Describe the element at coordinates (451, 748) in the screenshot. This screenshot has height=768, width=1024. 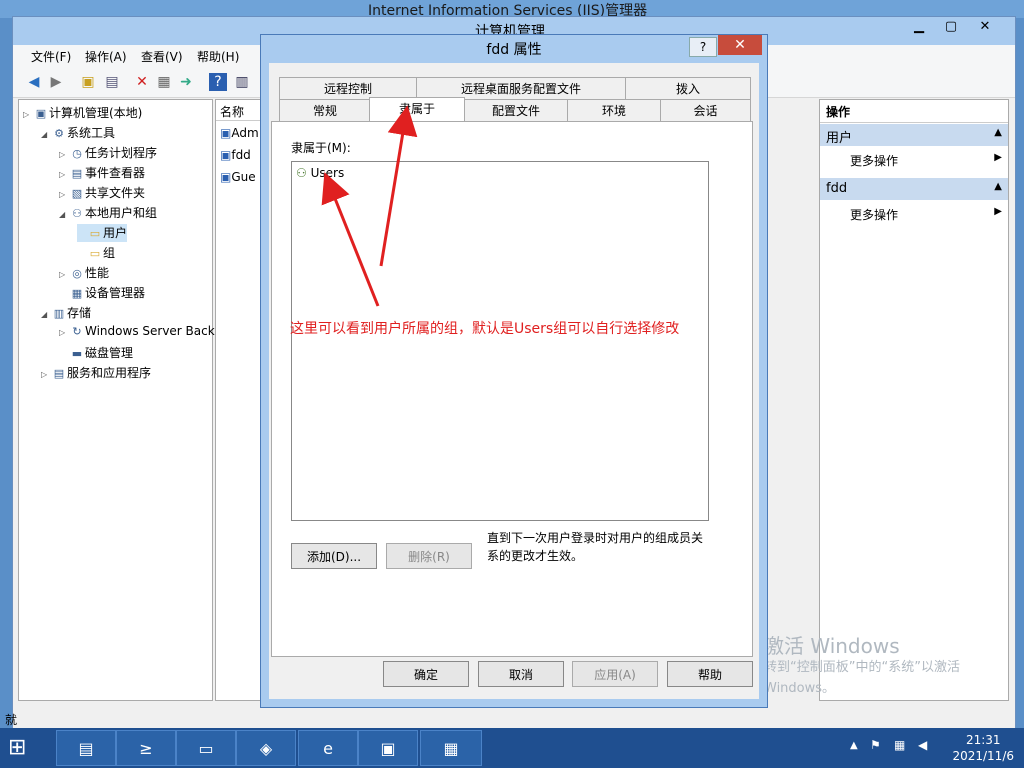
I see `computer-management-taskbar-icon: ▦` at that location.